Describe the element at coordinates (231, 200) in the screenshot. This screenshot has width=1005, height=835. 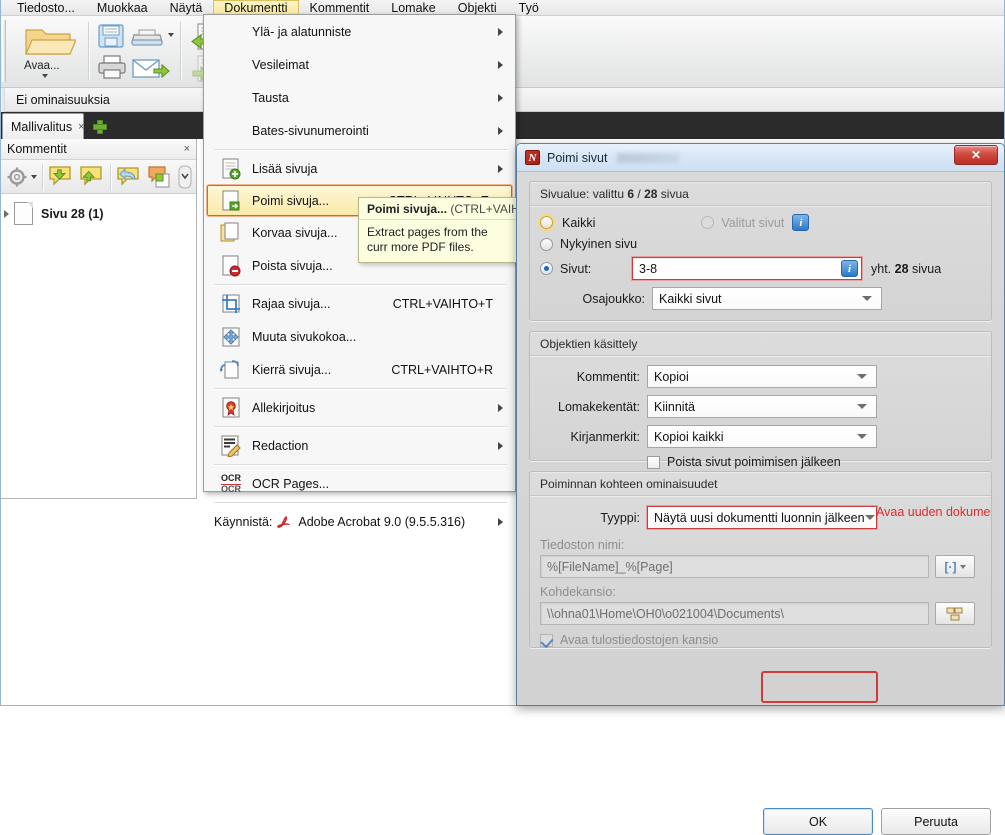
I see `extract-pages-icon` at that location.